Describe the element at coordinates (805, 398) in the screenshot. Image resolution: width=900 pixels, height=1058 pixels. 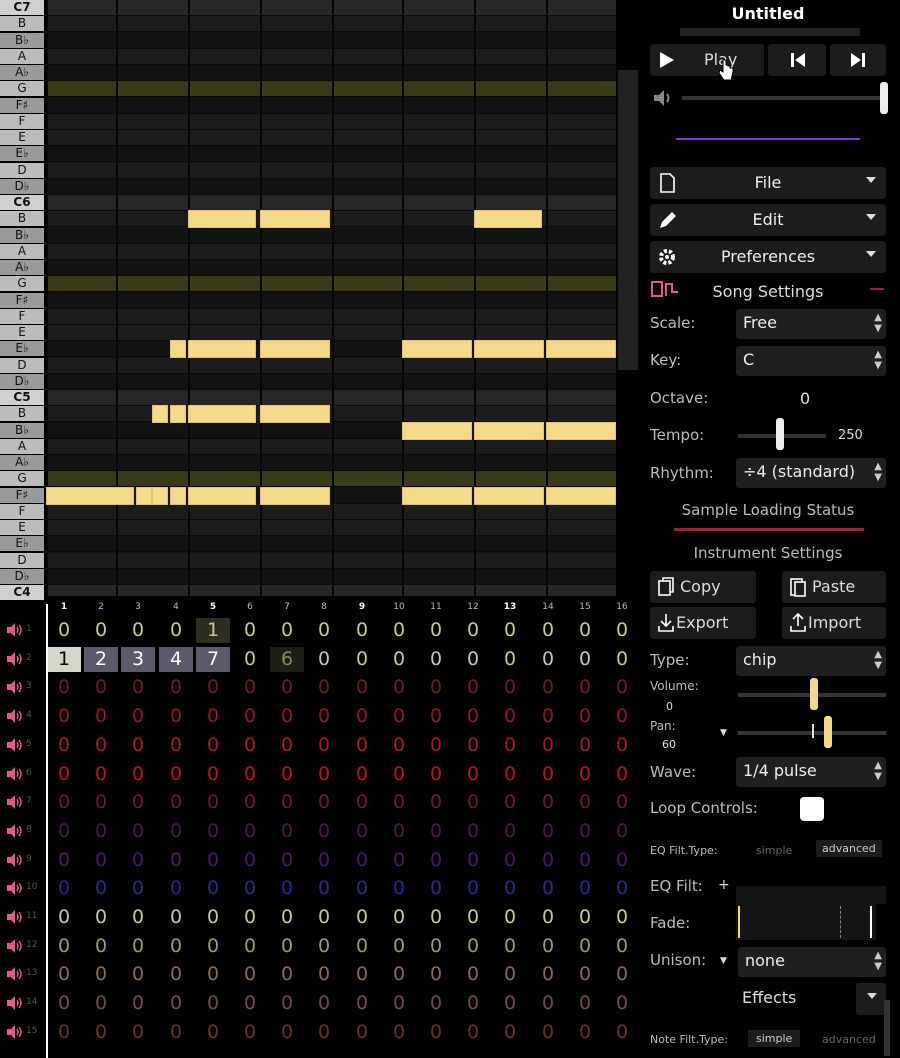
I see `octave-value: 0` at that location.